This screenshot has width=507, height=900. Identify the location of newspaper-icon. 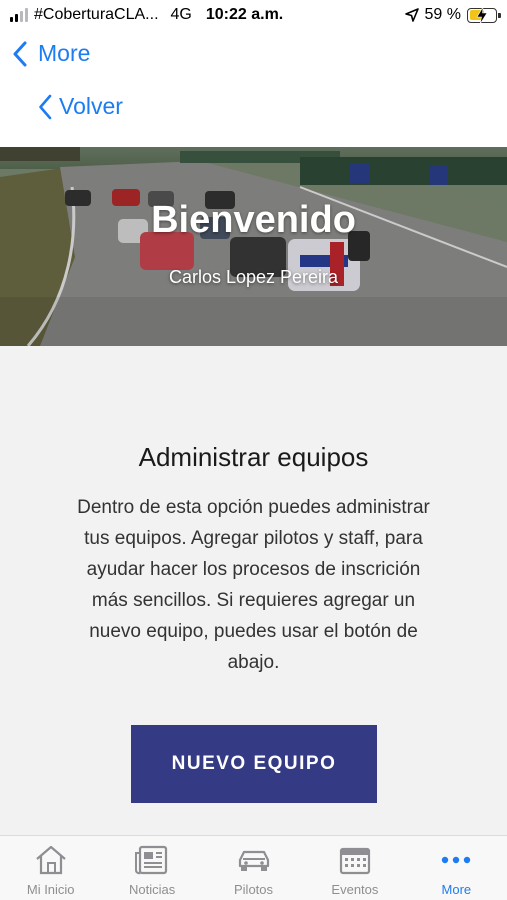
(151, 860).